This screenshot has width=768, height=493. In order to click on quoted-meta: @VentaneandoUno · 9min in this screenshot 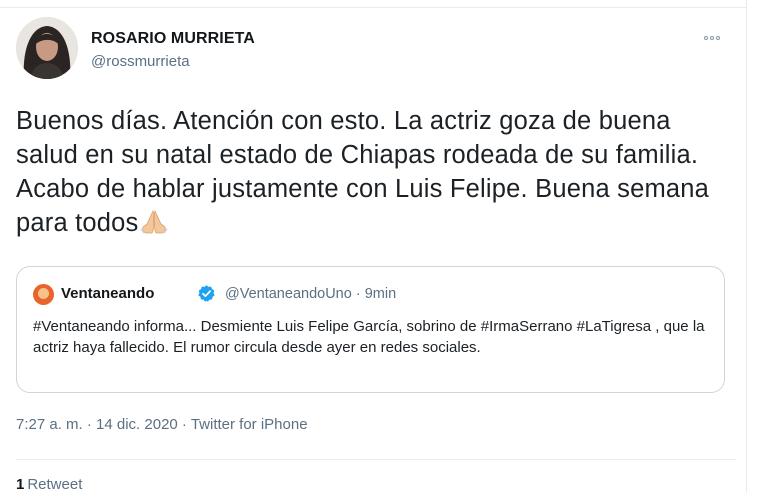, I will do `click(311, 294)`.